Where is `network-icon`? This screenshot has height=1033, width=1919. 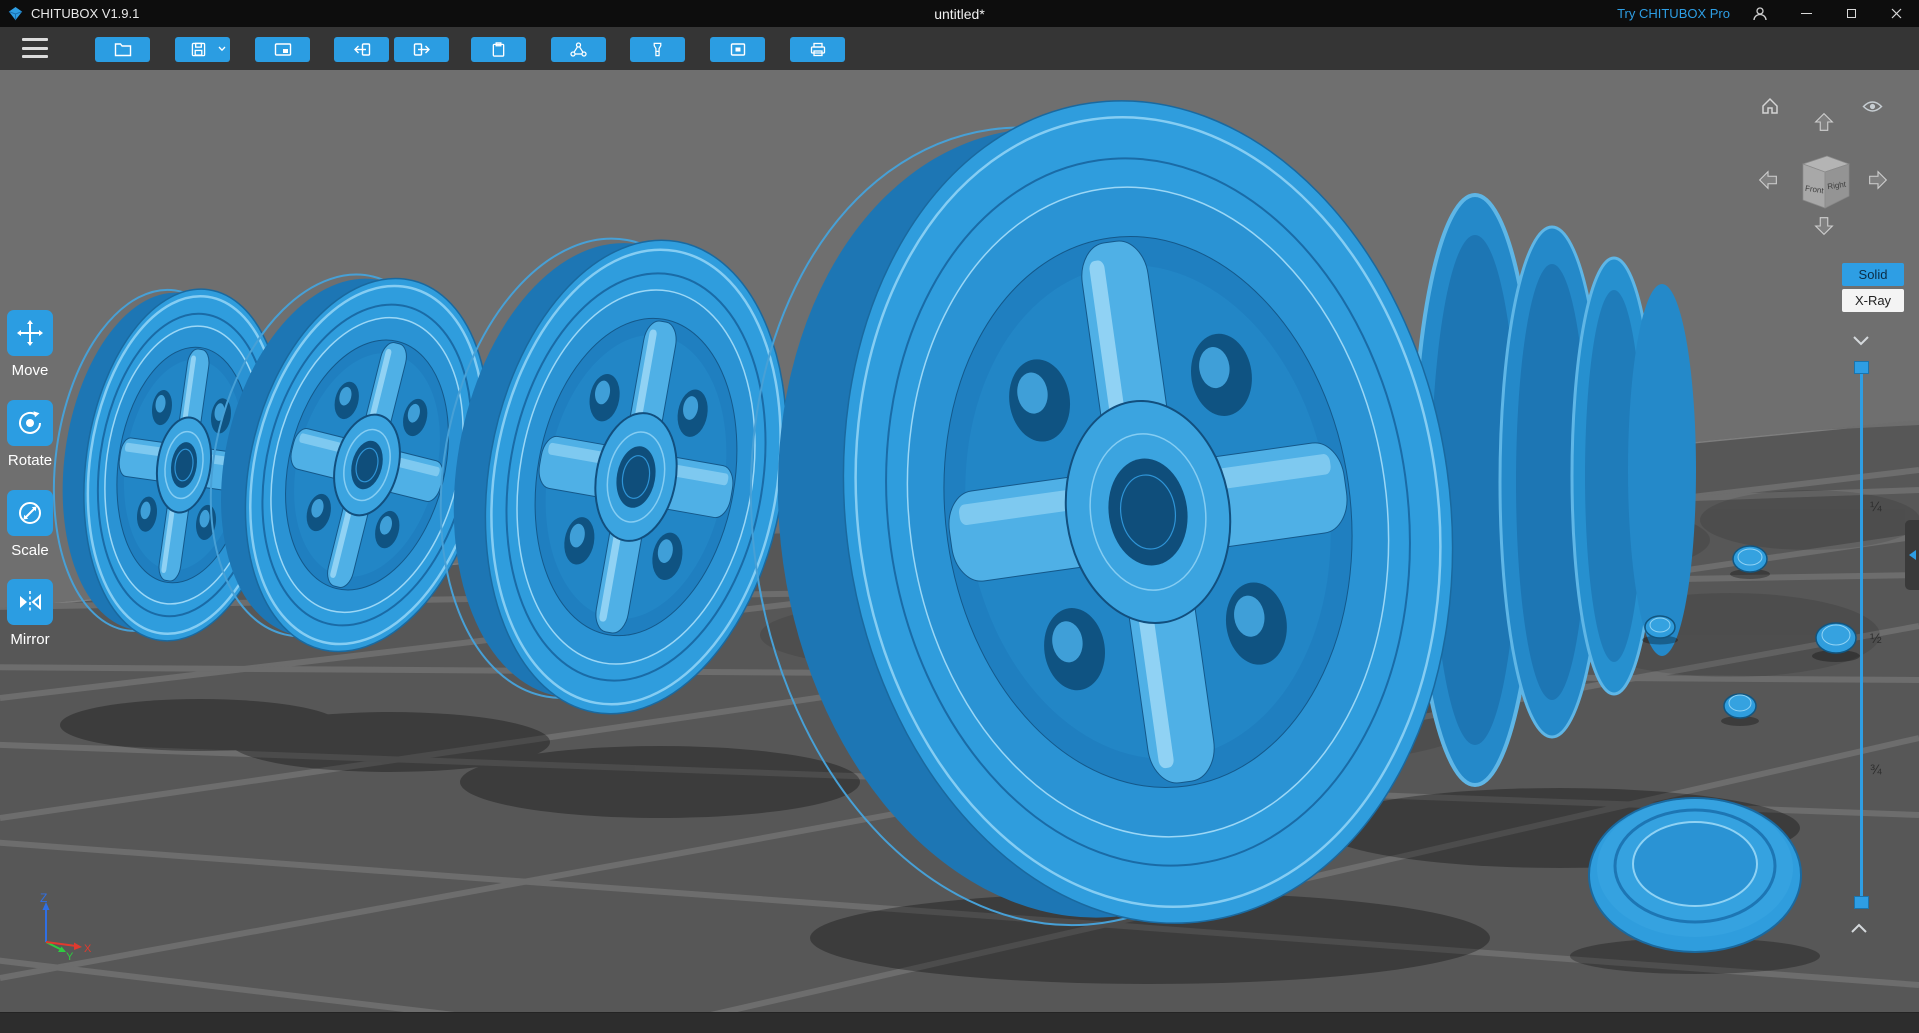
network-icon is located at coordinates (578, 49).